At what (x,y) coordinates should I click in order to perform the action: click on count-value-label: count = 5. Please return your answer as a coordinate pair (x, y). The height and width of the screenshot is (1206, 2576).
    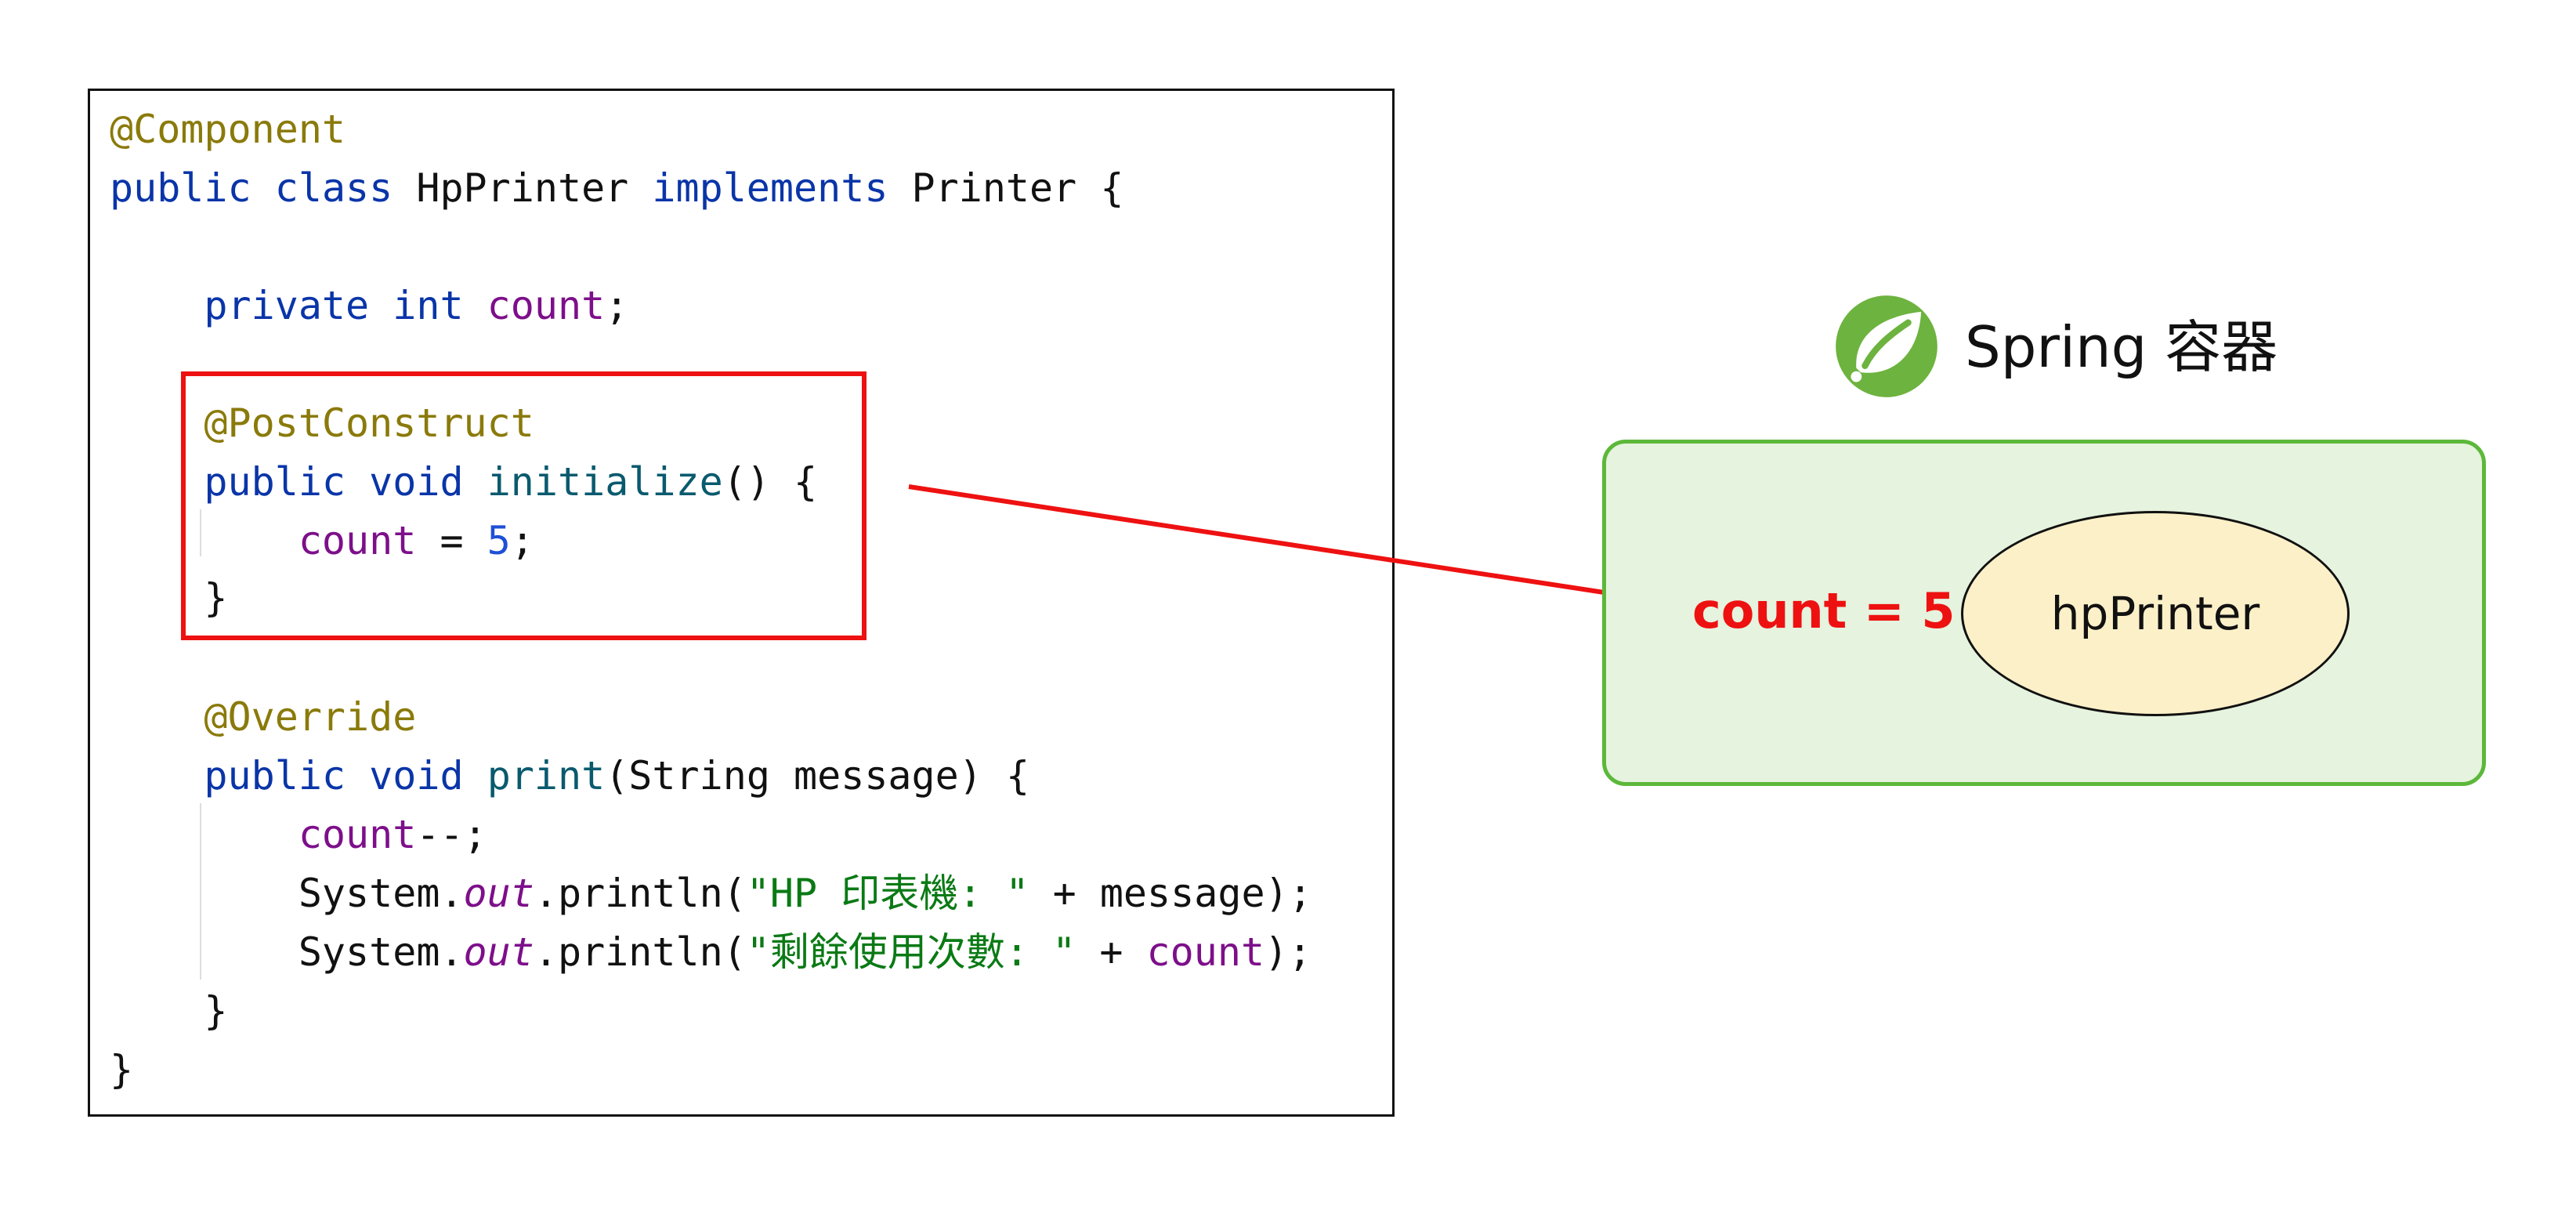
    Looking at the image, I should click on (1824, 610).